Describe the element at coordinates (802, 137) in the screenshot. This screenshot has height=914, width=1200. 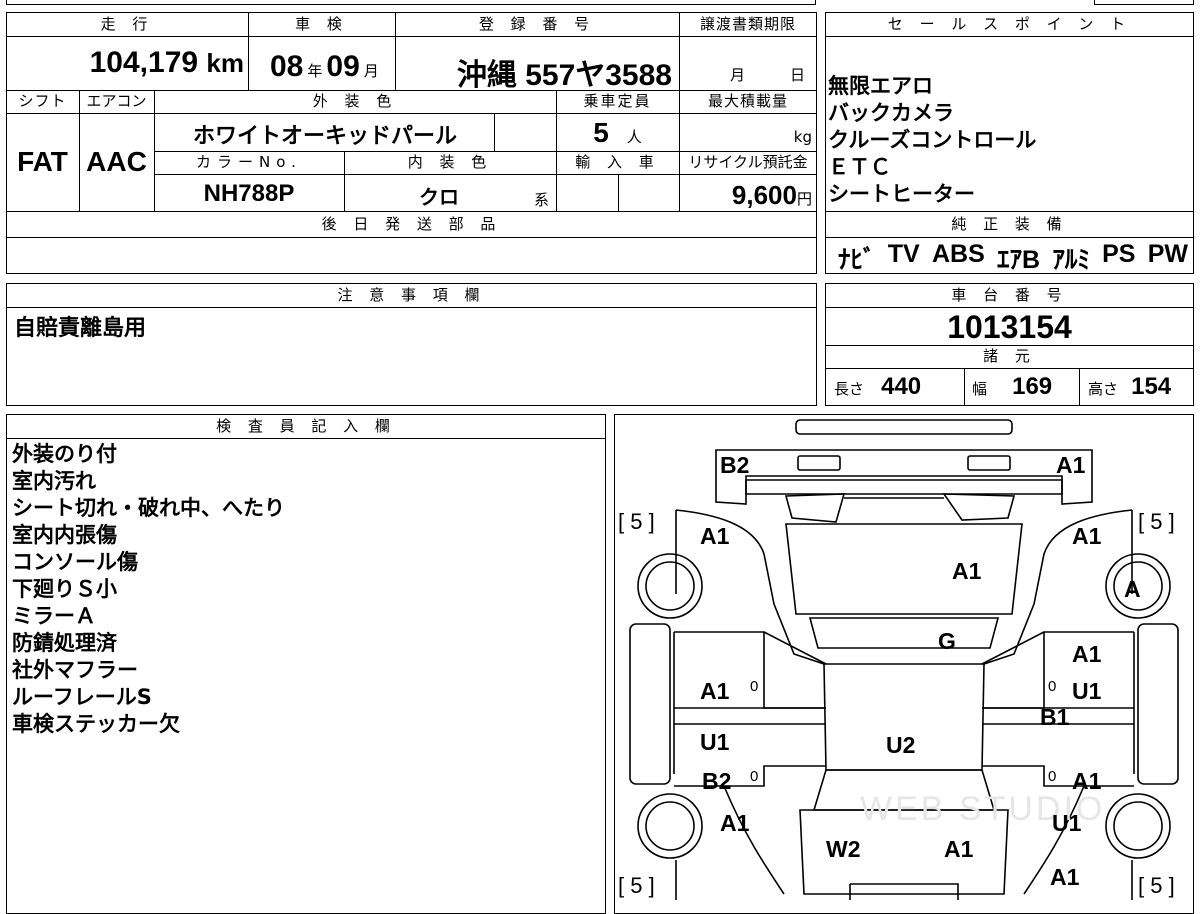
I see `maxload-unit: kg` at that location.